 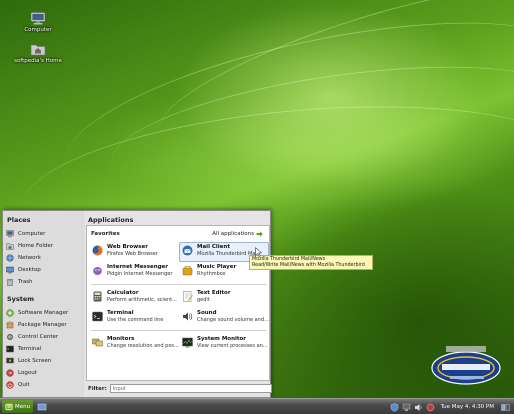 What do you see at coordinates (43, 282) in the screenshot?
I see `places-item-trash: Trash` at bounding box center [43, 282].